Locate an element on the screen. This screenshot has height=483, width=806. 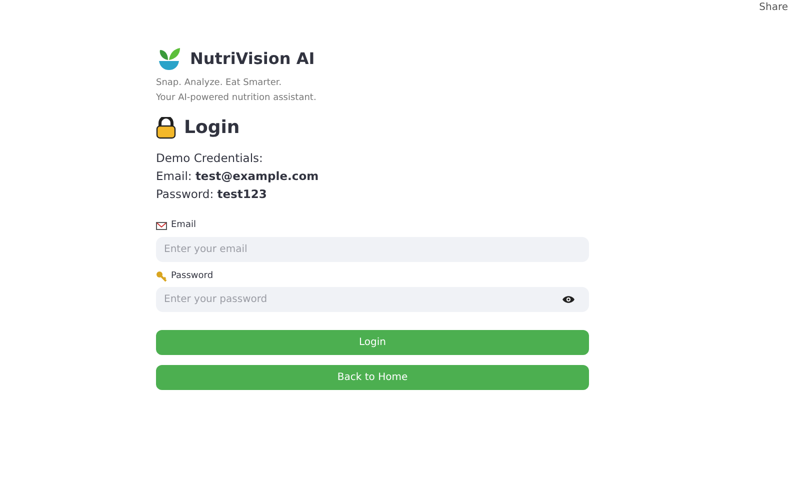
field-label: Email is located at coordinates (183, 225).